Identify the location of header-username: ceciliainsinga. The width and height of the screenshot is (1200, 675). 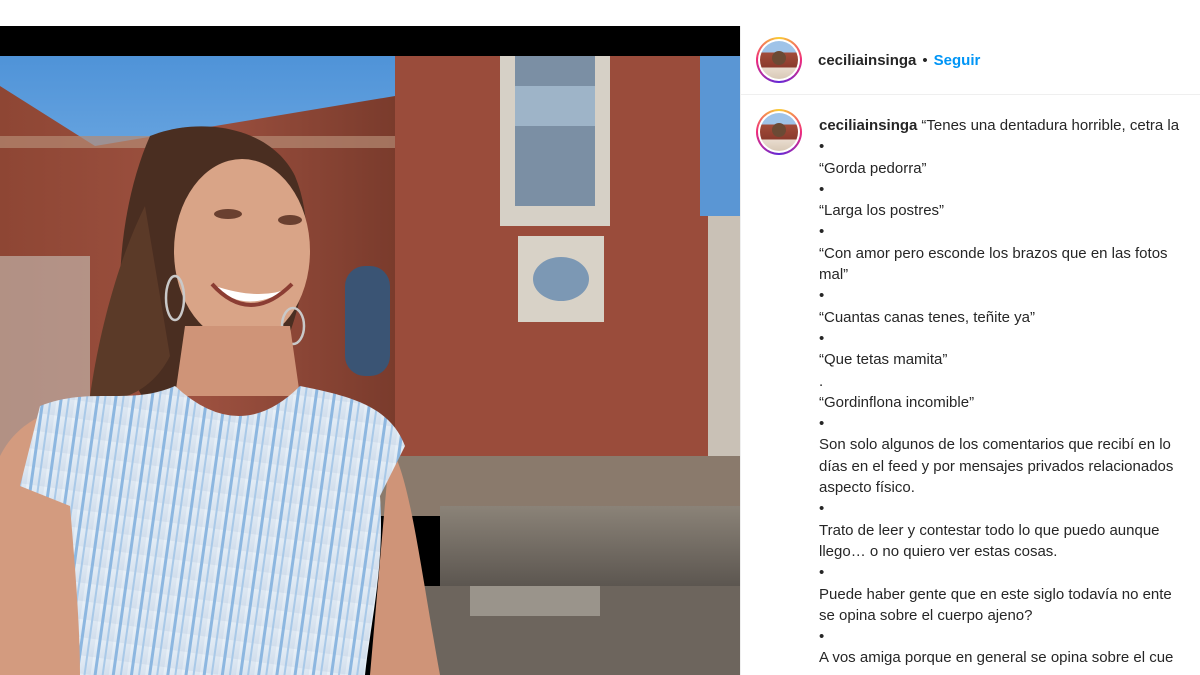
(867, 60).